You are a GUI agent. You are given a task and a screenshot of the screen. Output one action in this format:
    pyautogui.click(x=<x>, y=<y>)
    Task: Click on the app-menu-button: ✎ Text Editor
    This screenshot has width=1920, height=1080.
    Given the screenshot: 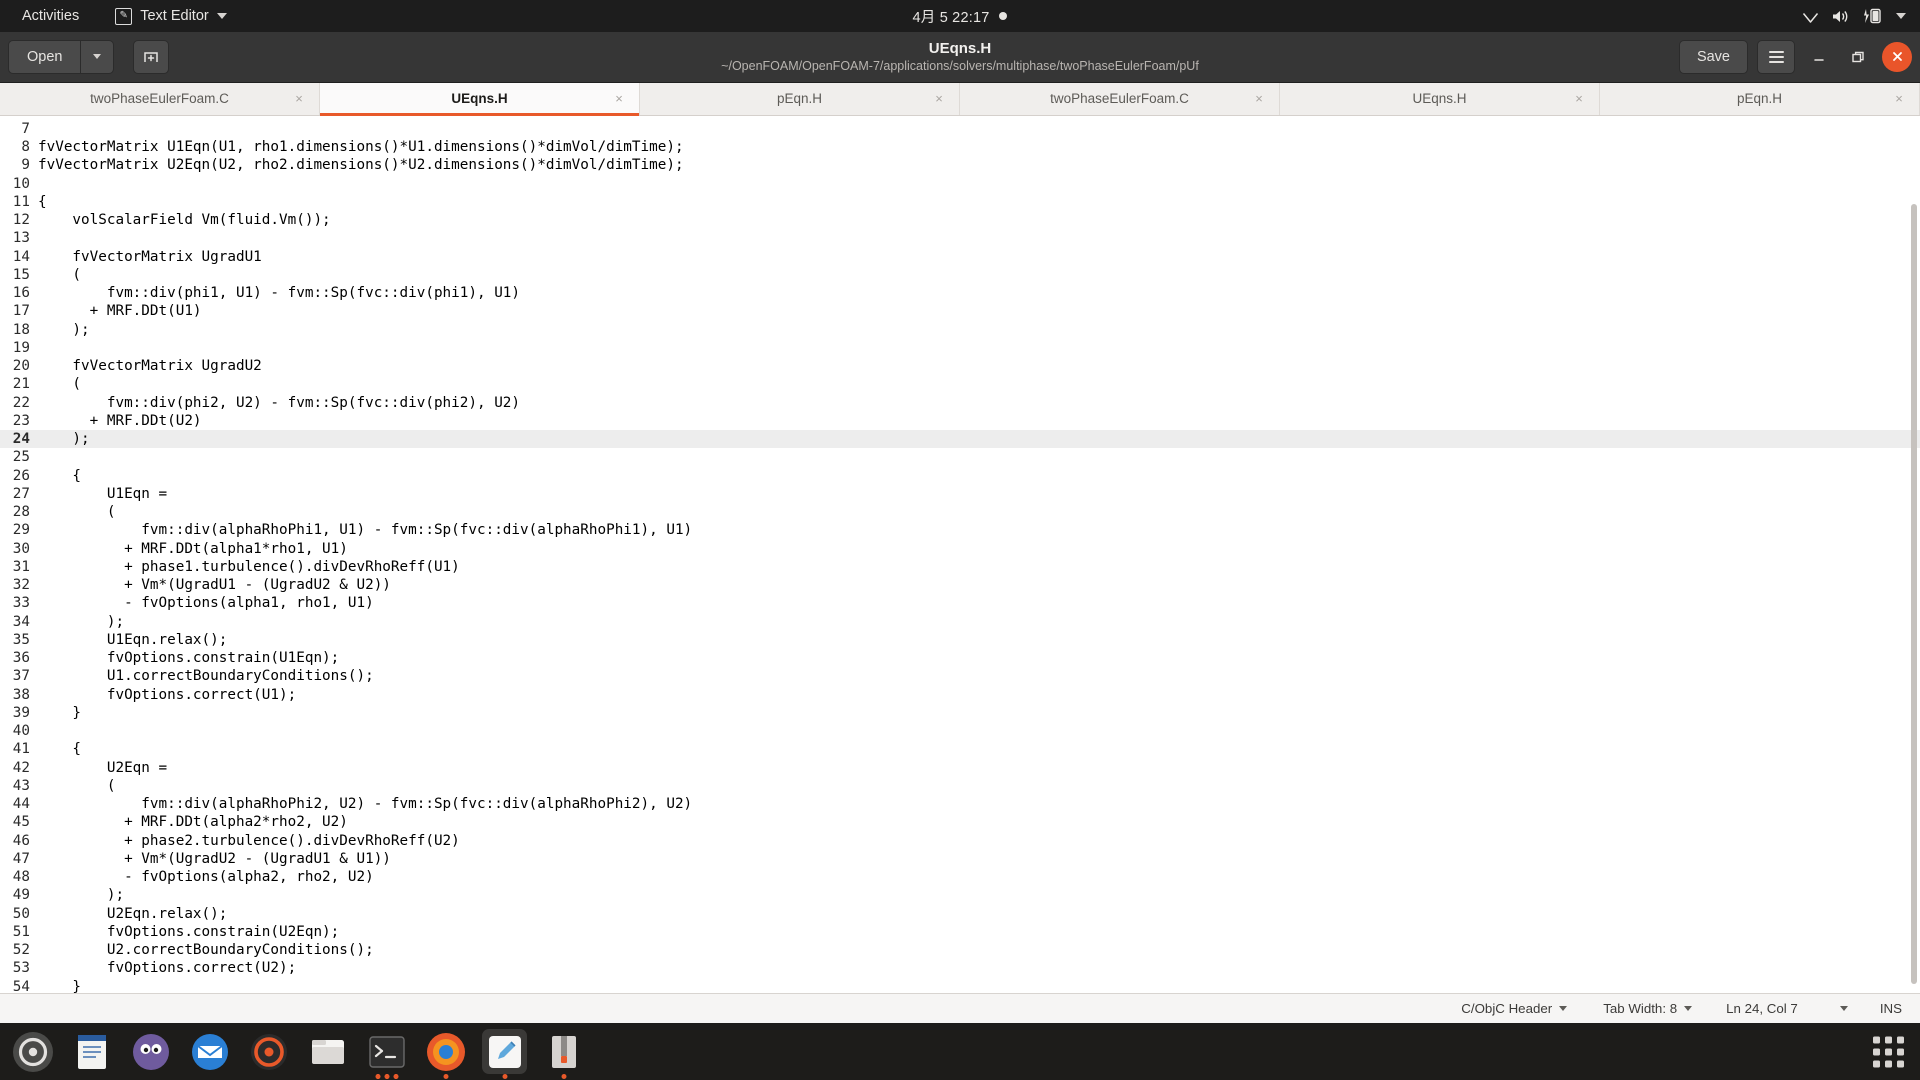 What is the action you would take?
    pyautogui.click(x=171, y=16)
    